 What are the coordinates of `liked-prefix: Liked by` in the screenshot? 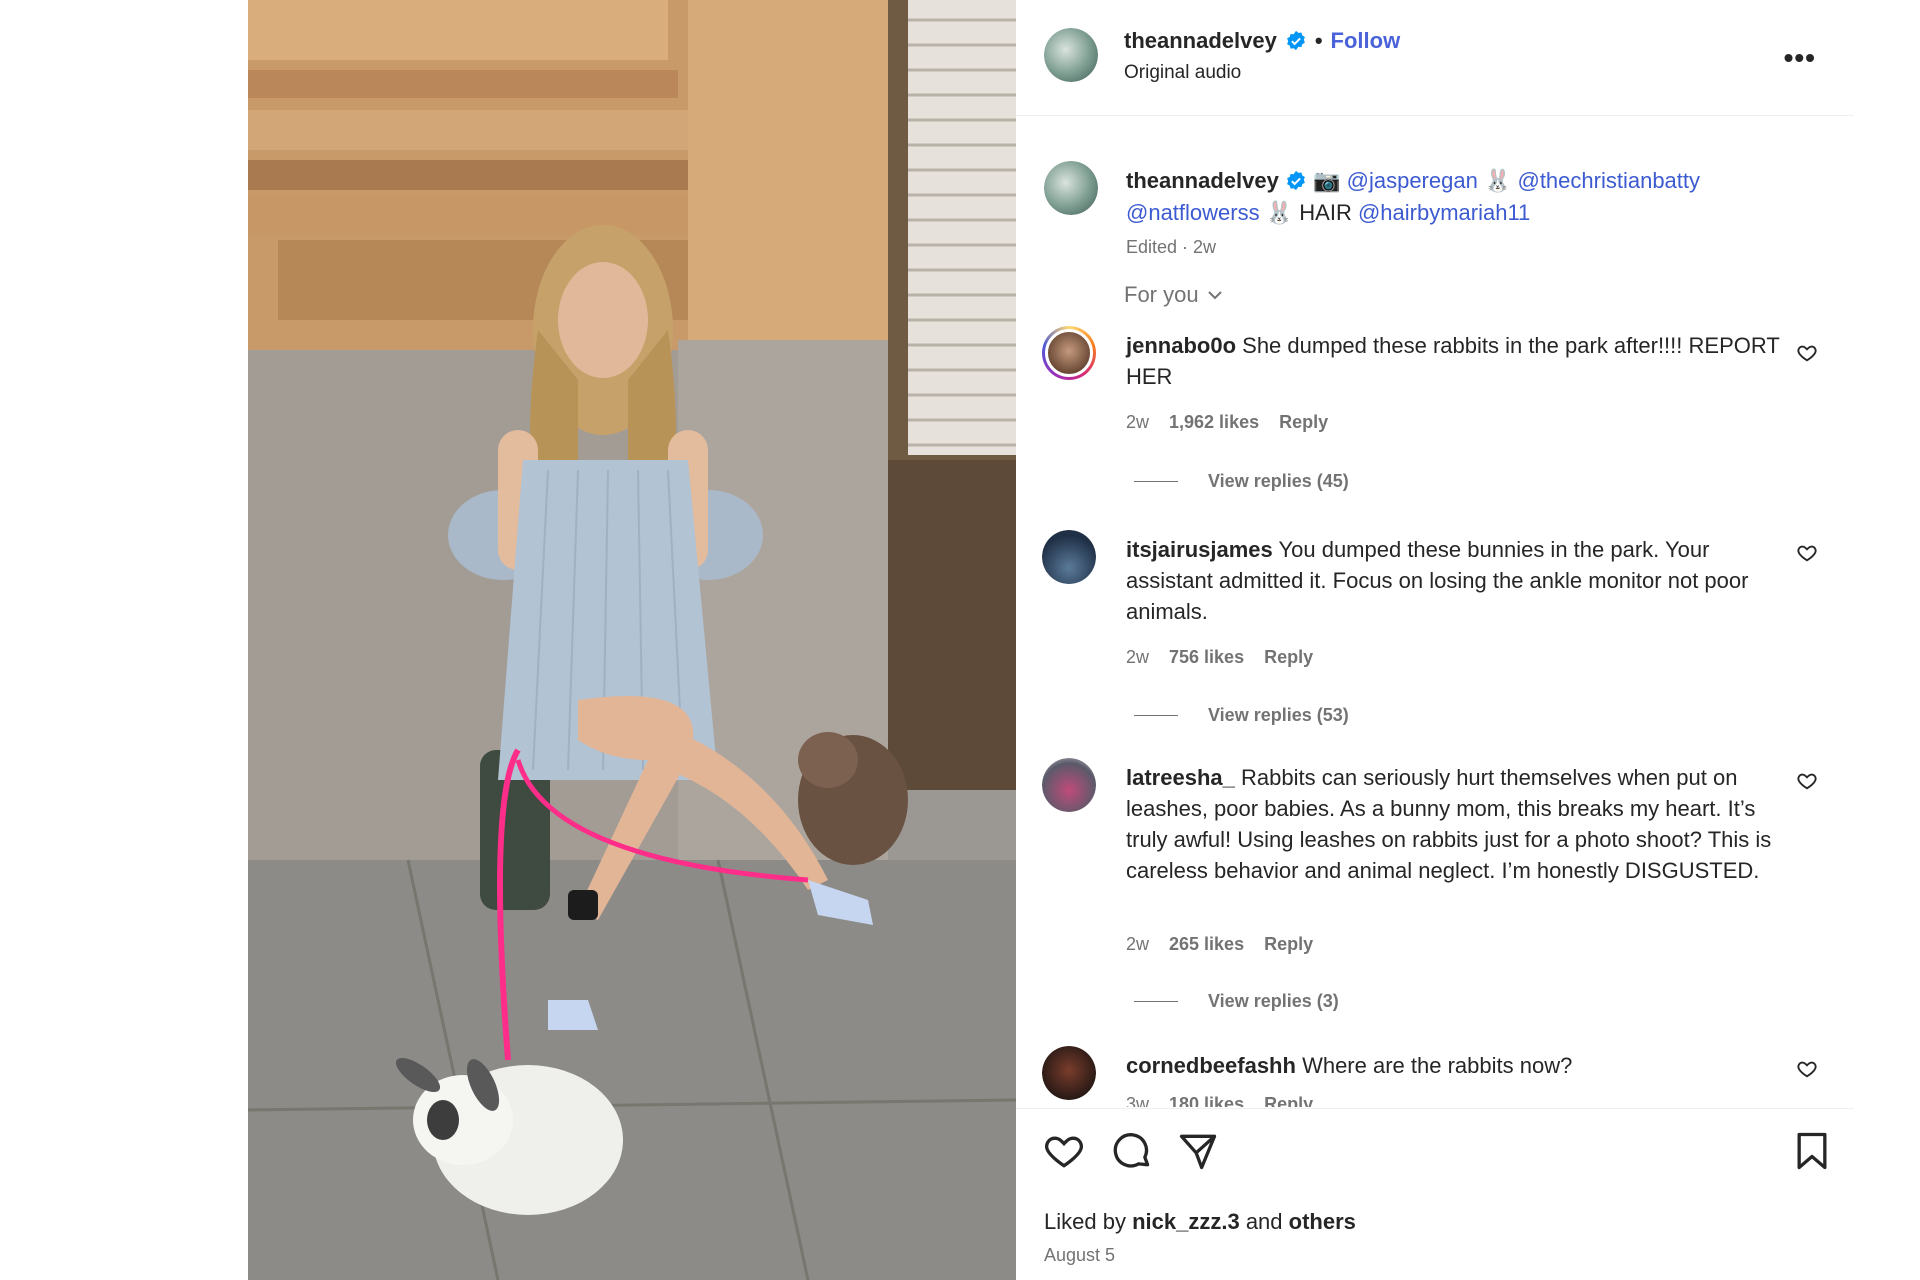 It's located at (1085, 1221).